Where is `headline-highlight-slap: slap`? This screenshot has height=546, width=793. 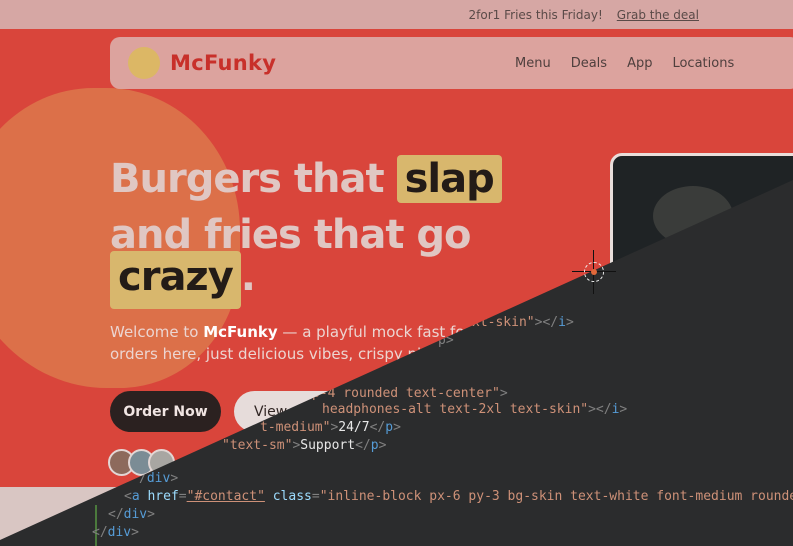
headline-highlight-slap: slap is located at coordinates (449, 179).